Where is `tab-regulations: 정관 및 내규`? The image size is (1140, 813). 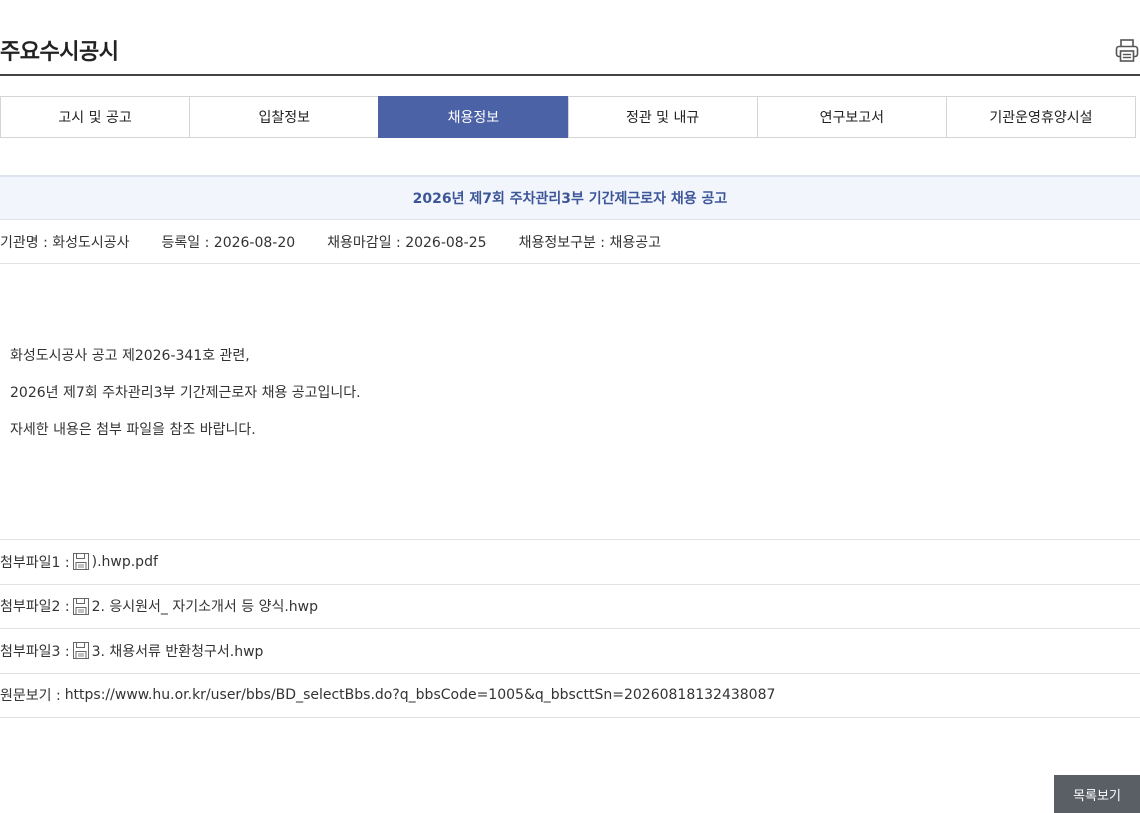 tab-regulations: 정관 및 내규 is located at coordinates (662, 117).